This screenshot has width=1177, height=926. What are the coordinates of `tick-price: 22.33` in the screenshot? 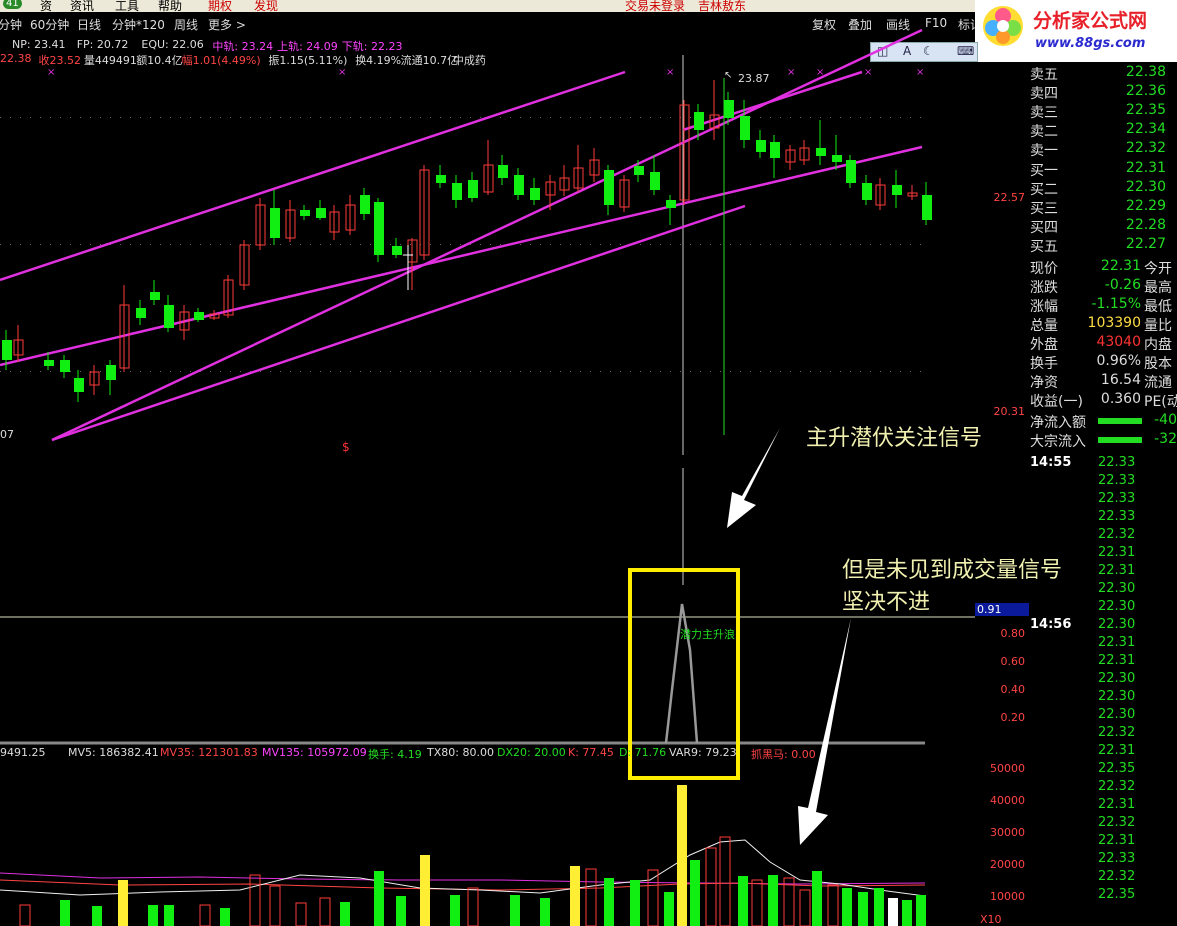 It's located at (1117, 480).